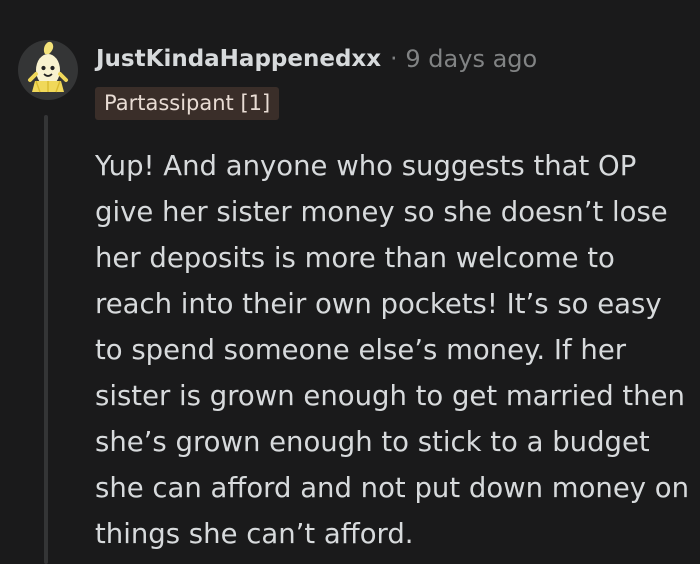 The image size is (700, 564). I want to click on banana-character-icon, so click(48, 67).